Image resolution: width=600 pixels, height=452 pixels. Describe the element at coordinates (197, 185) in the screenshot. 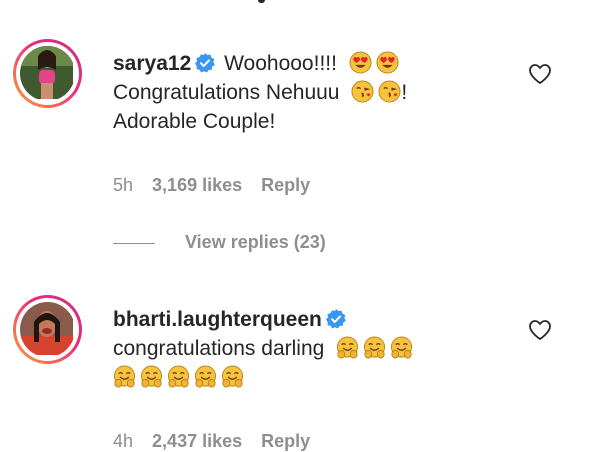

I see `likes-count: 3,169 likes` at that location.